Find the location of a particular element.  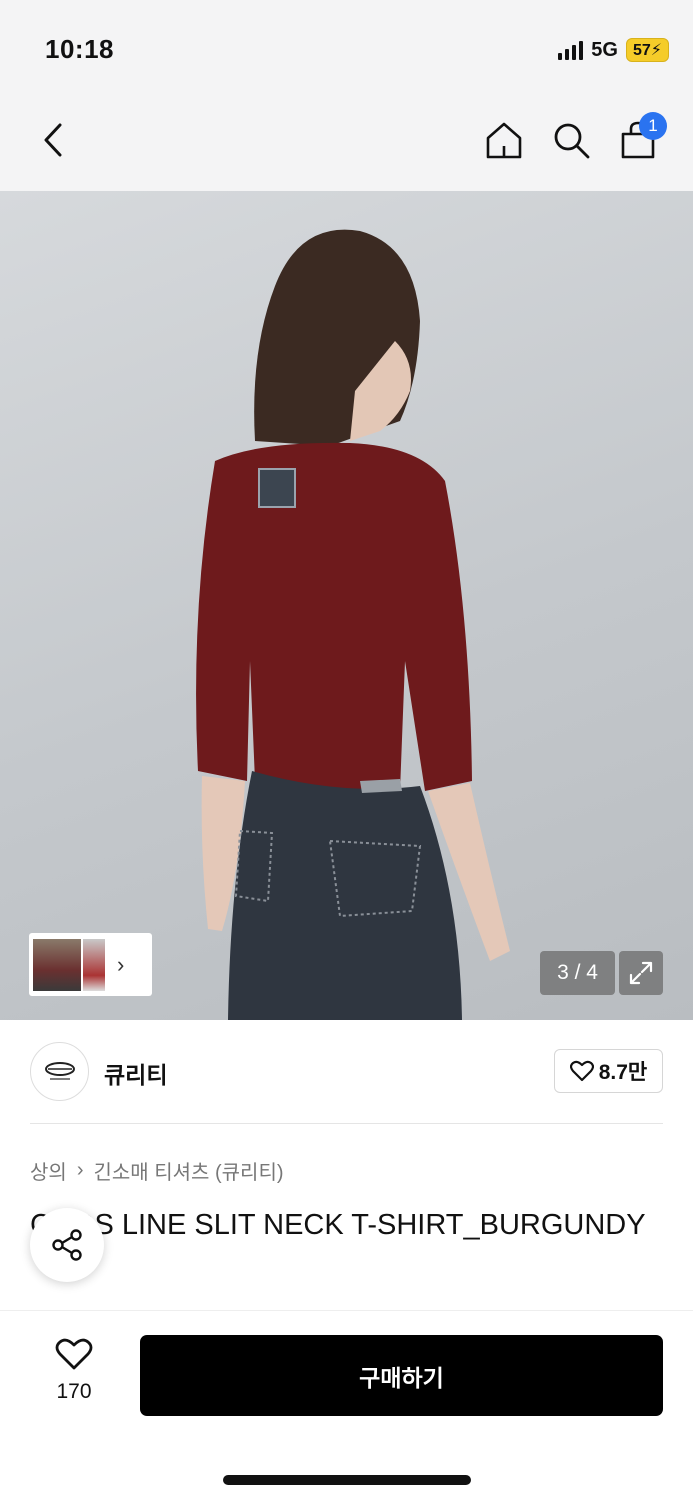

cart-button: 1 is located at coordinates (641, 137).